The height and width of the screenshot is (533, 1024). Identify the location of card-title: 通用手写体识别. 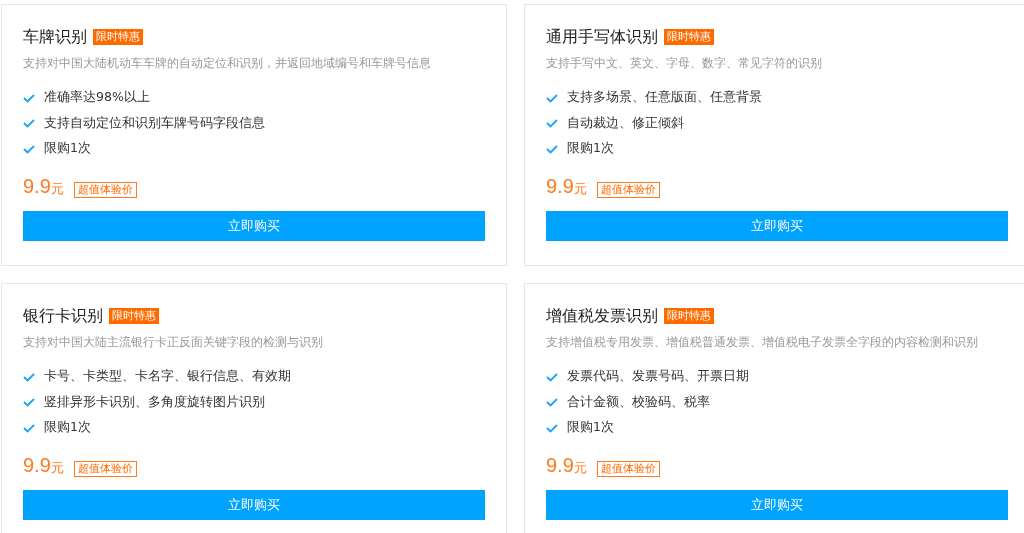
(602, 37).